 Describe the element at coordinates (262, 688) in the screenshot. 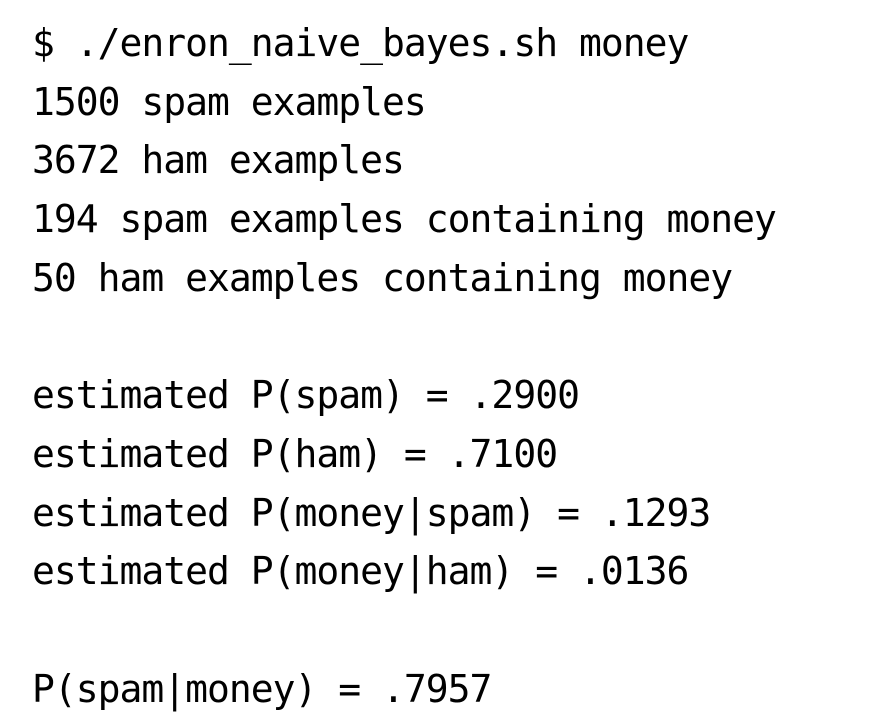

I see `posterior-result-line: P(spam|money) = .7957` at that location.